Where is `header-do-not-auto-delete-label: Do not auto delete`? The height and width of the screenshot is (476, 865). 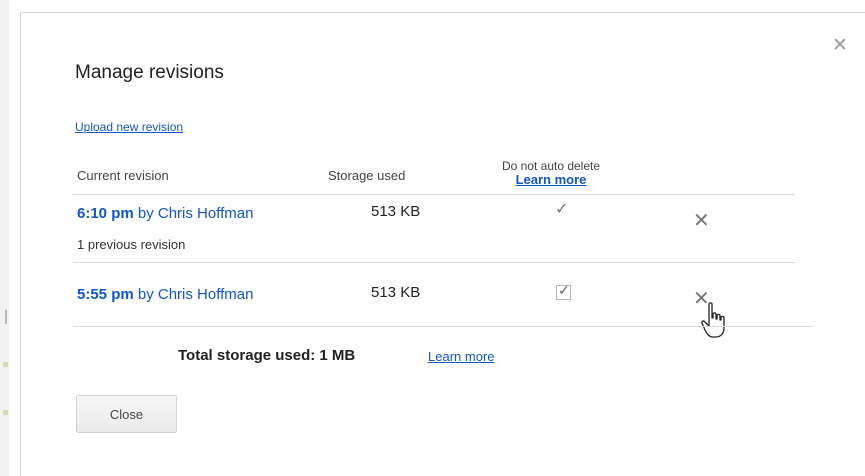
header-do-not-auto-delete-label: Do not auto delete is located at coordinates (551, 166).